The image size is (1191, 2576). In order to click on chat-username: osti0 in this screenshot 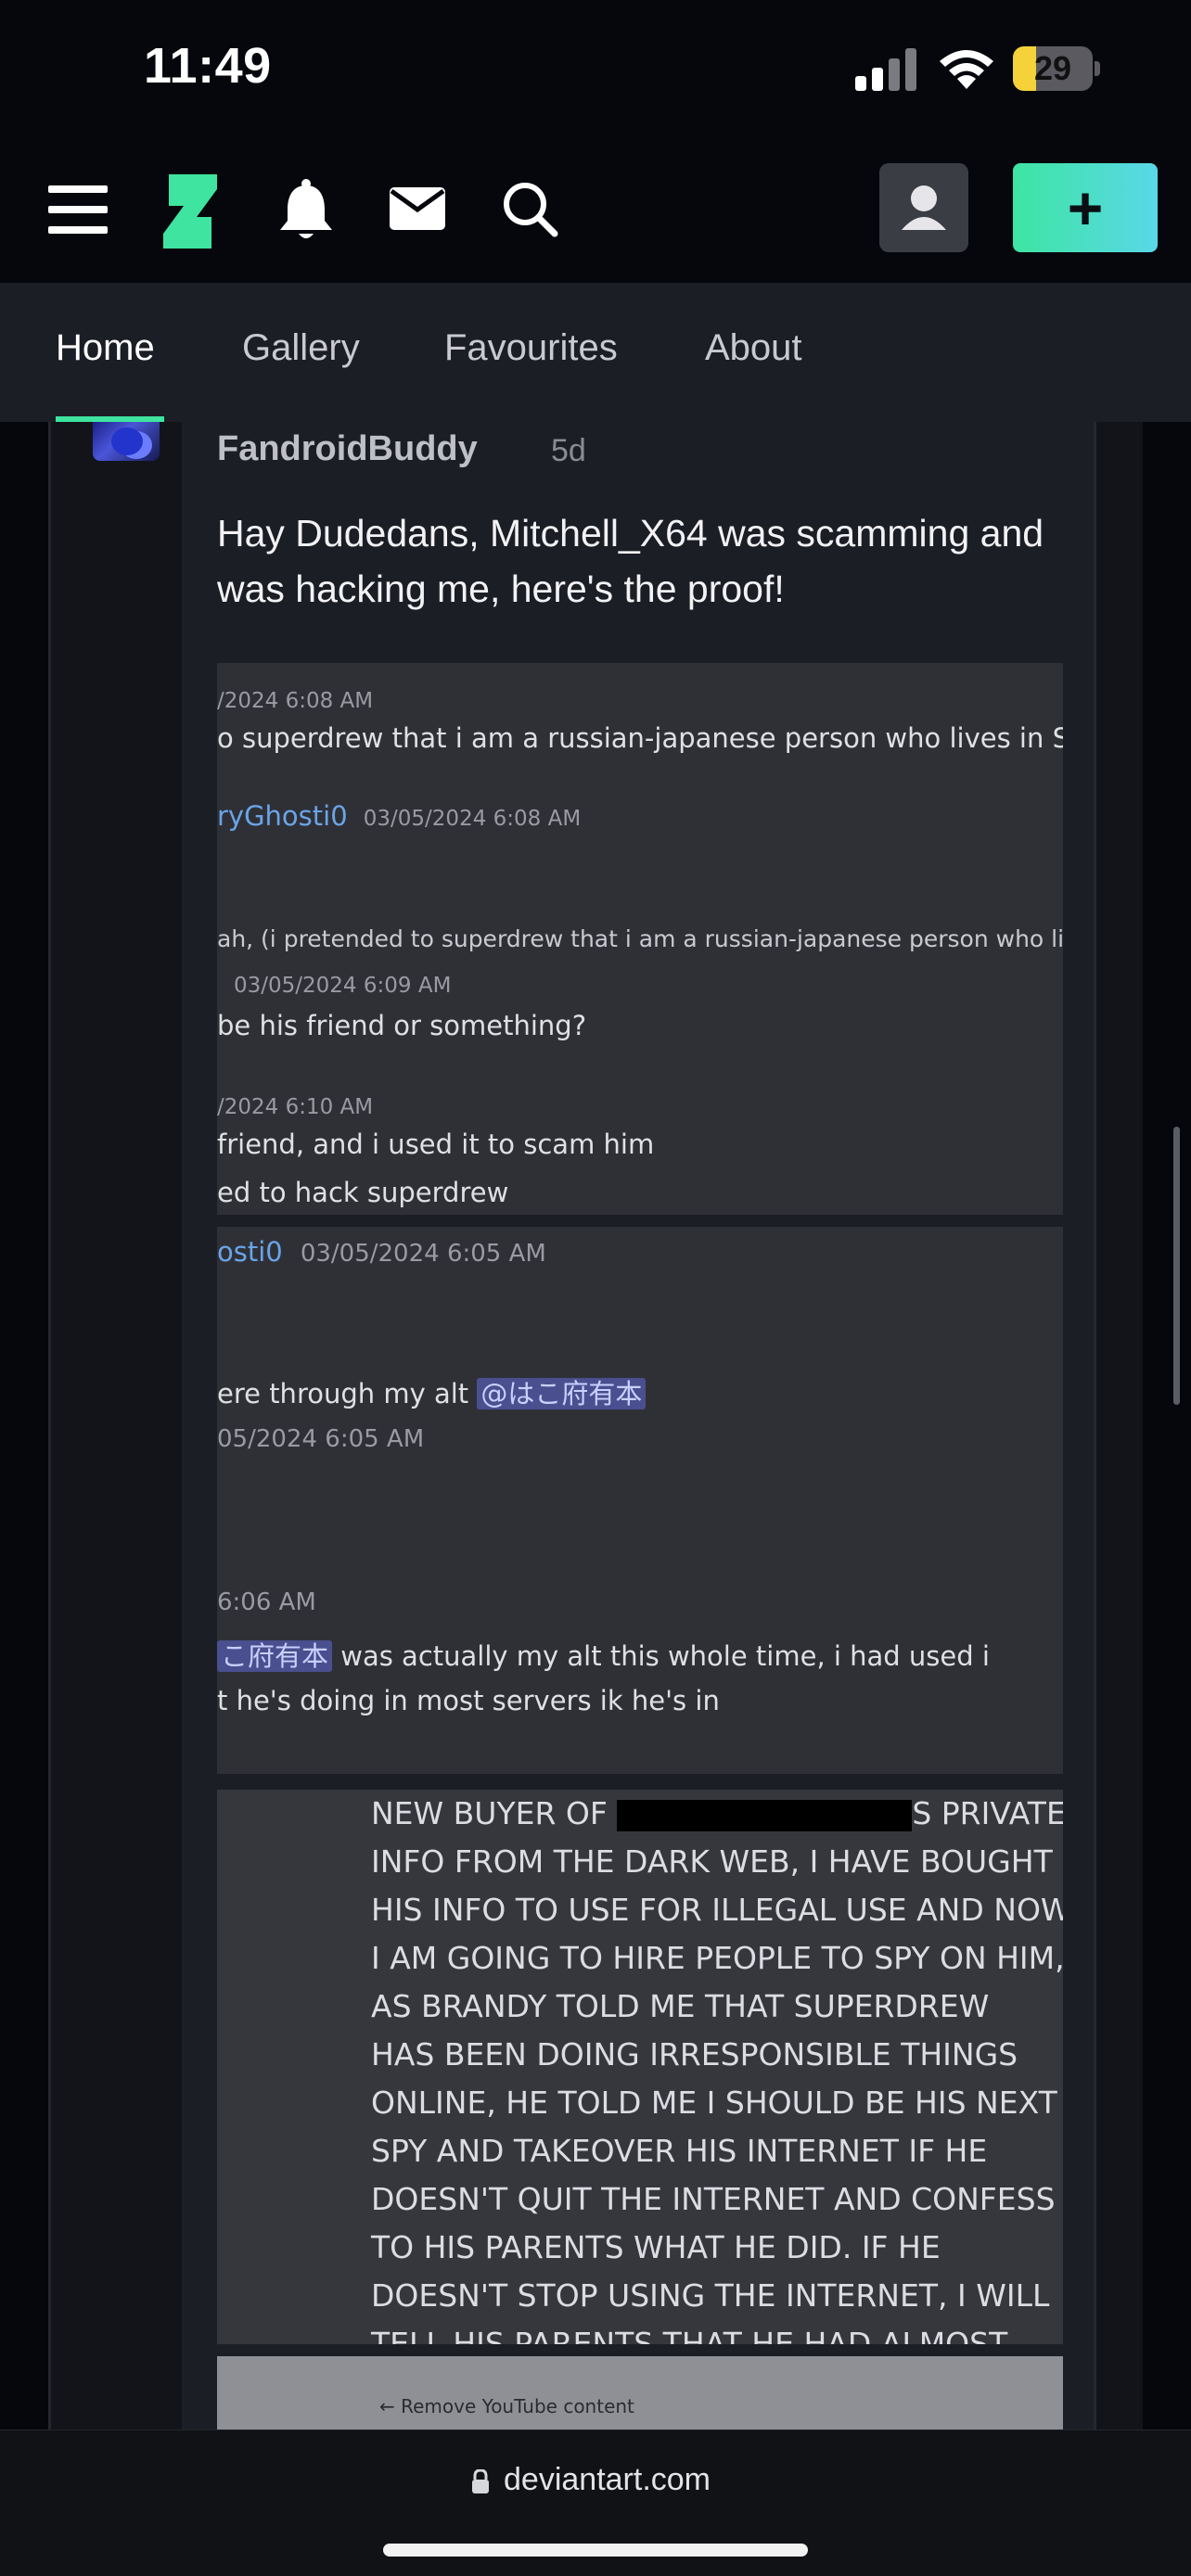, I will do `click(250, 1252)`.